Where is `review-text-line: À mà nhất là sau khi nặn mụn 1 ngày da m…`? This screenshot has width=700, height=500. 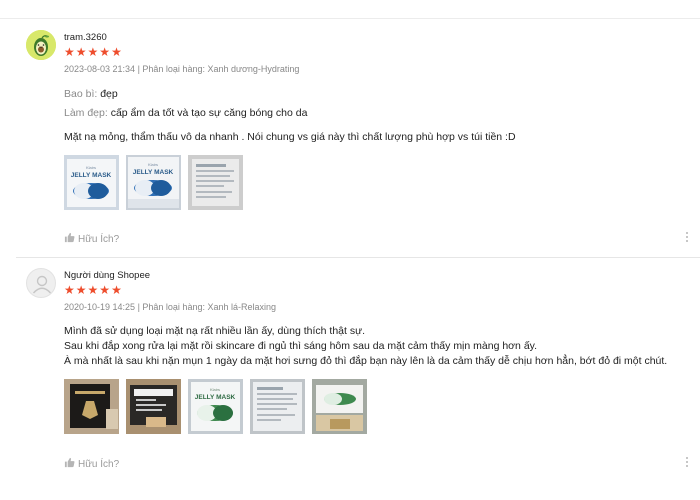
review-text-line: À mà nhất là sau khi nặn mụn 1 ngày da m… is located at coordinates (366, 361).